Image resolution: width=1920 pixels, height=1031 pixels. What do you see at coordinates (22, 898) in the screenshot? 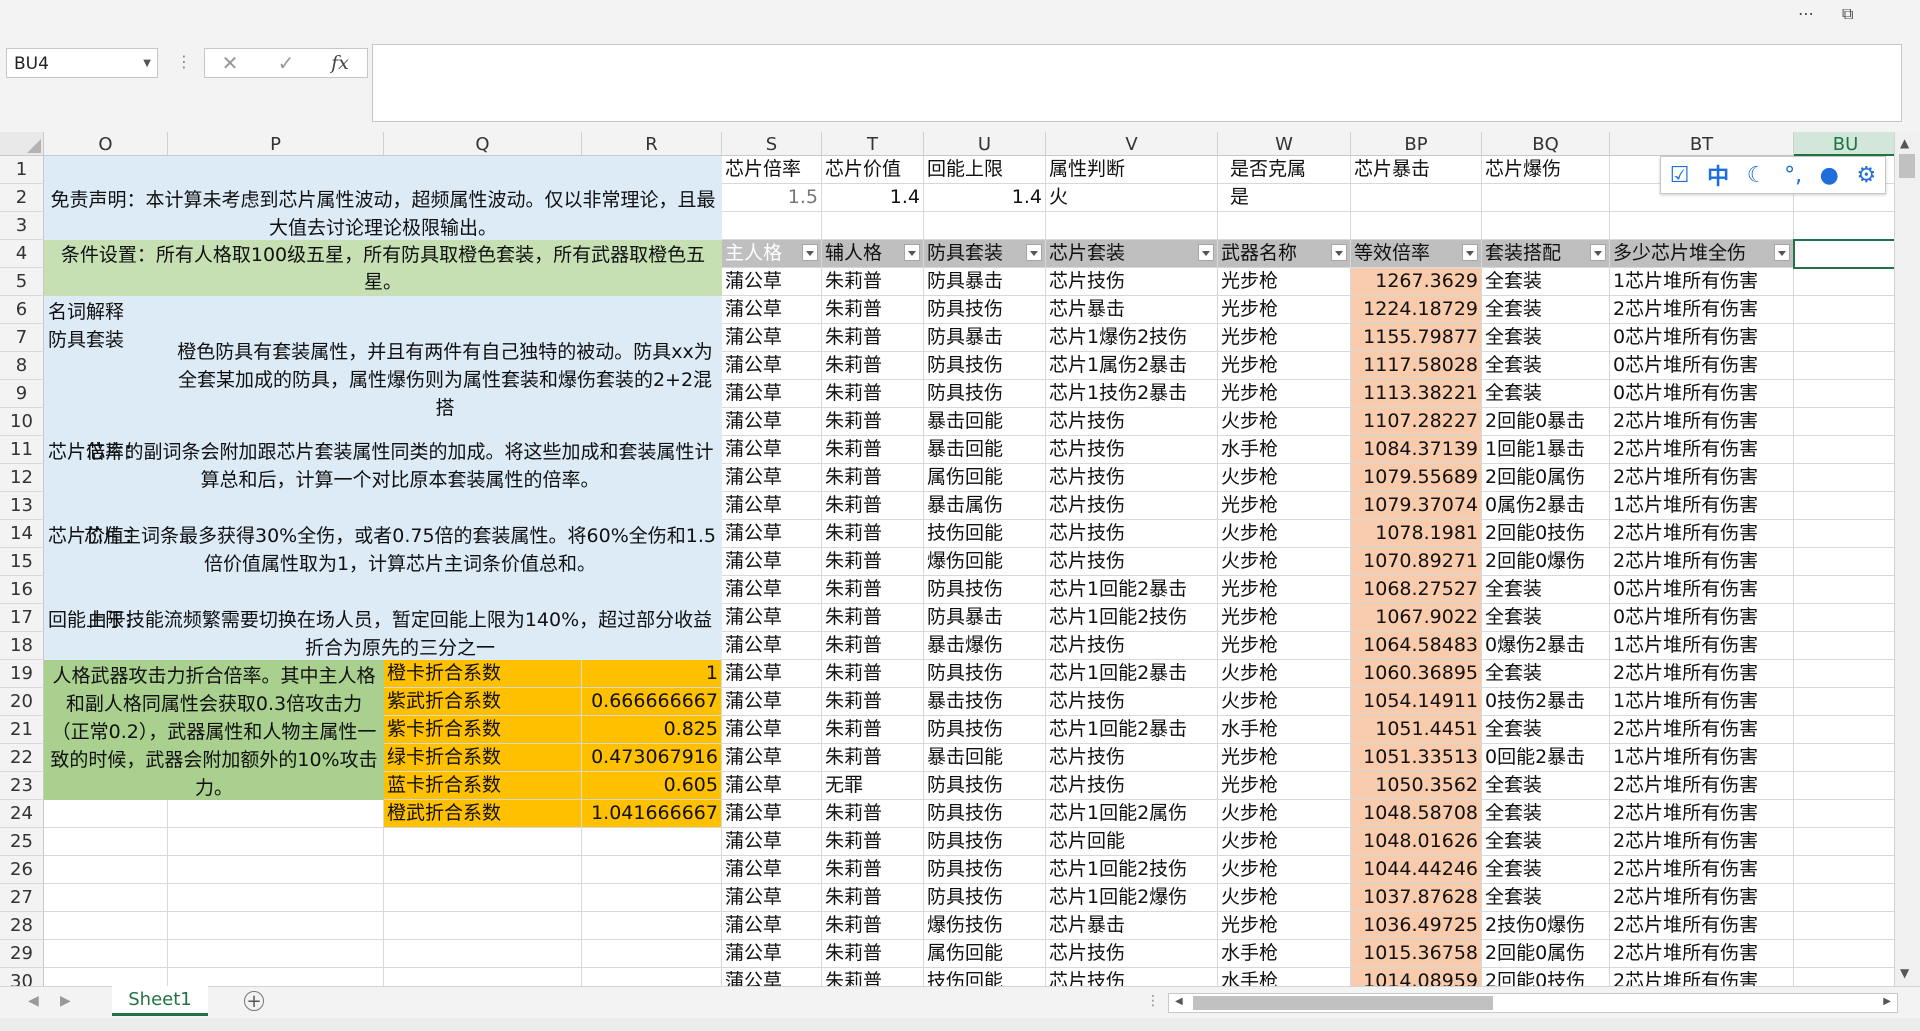
I see `row-header-27: 27` at bounding box center [22, 898].